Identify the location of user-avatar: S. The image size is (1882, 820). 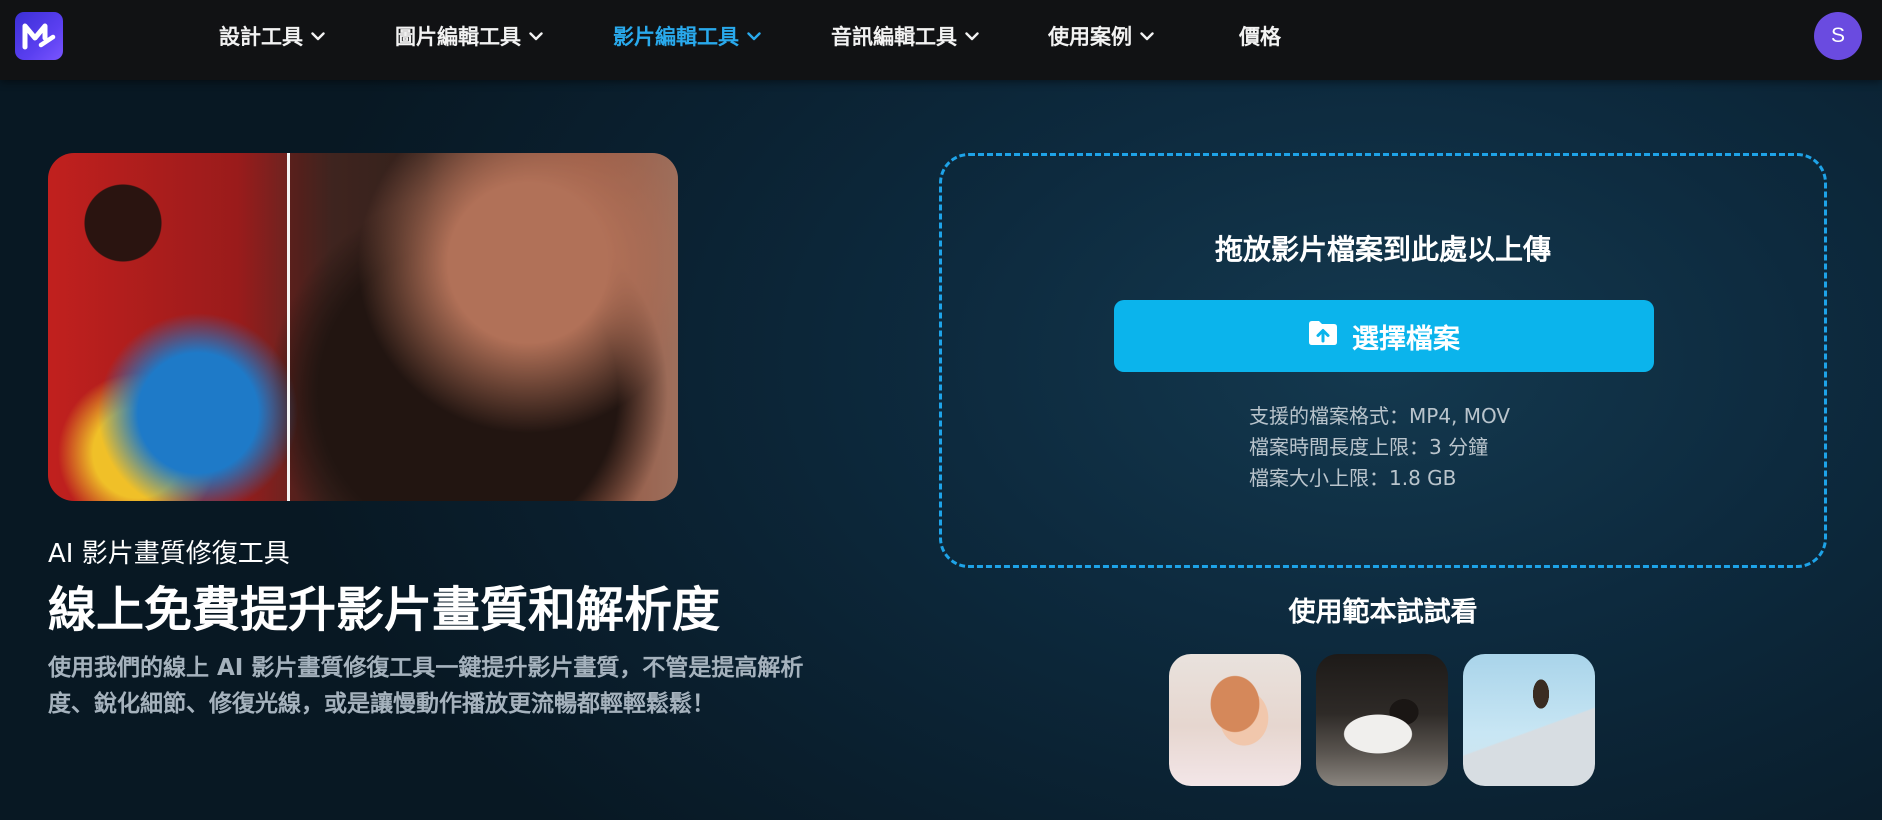
(1838, 36).